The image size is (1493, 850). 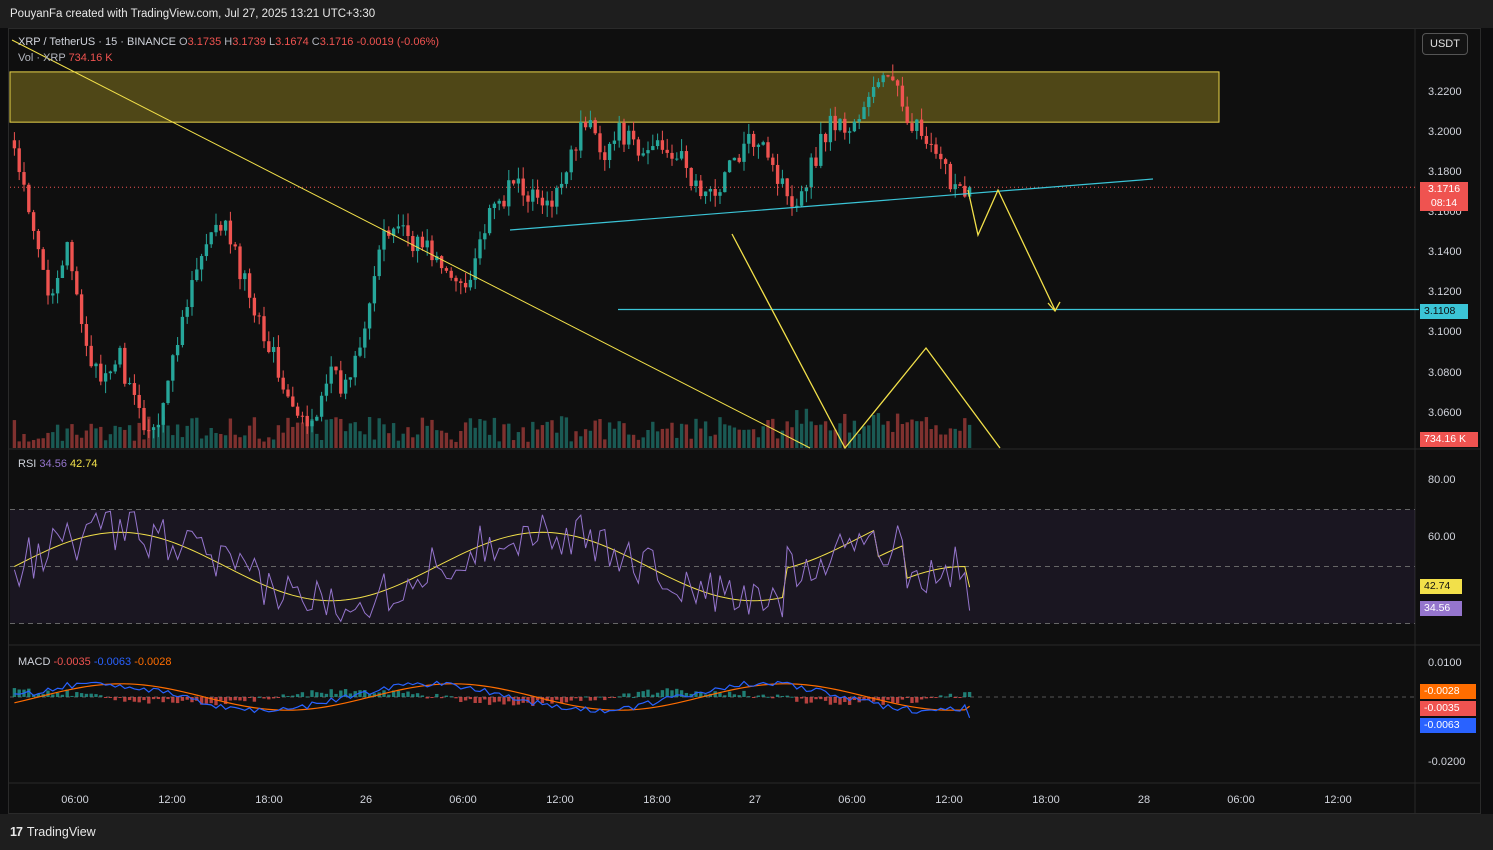 What do you see at coordinates (42, 58) in the screenshot?
I see `volume-label: Vol · XRP` at bounding box center [42, 58].